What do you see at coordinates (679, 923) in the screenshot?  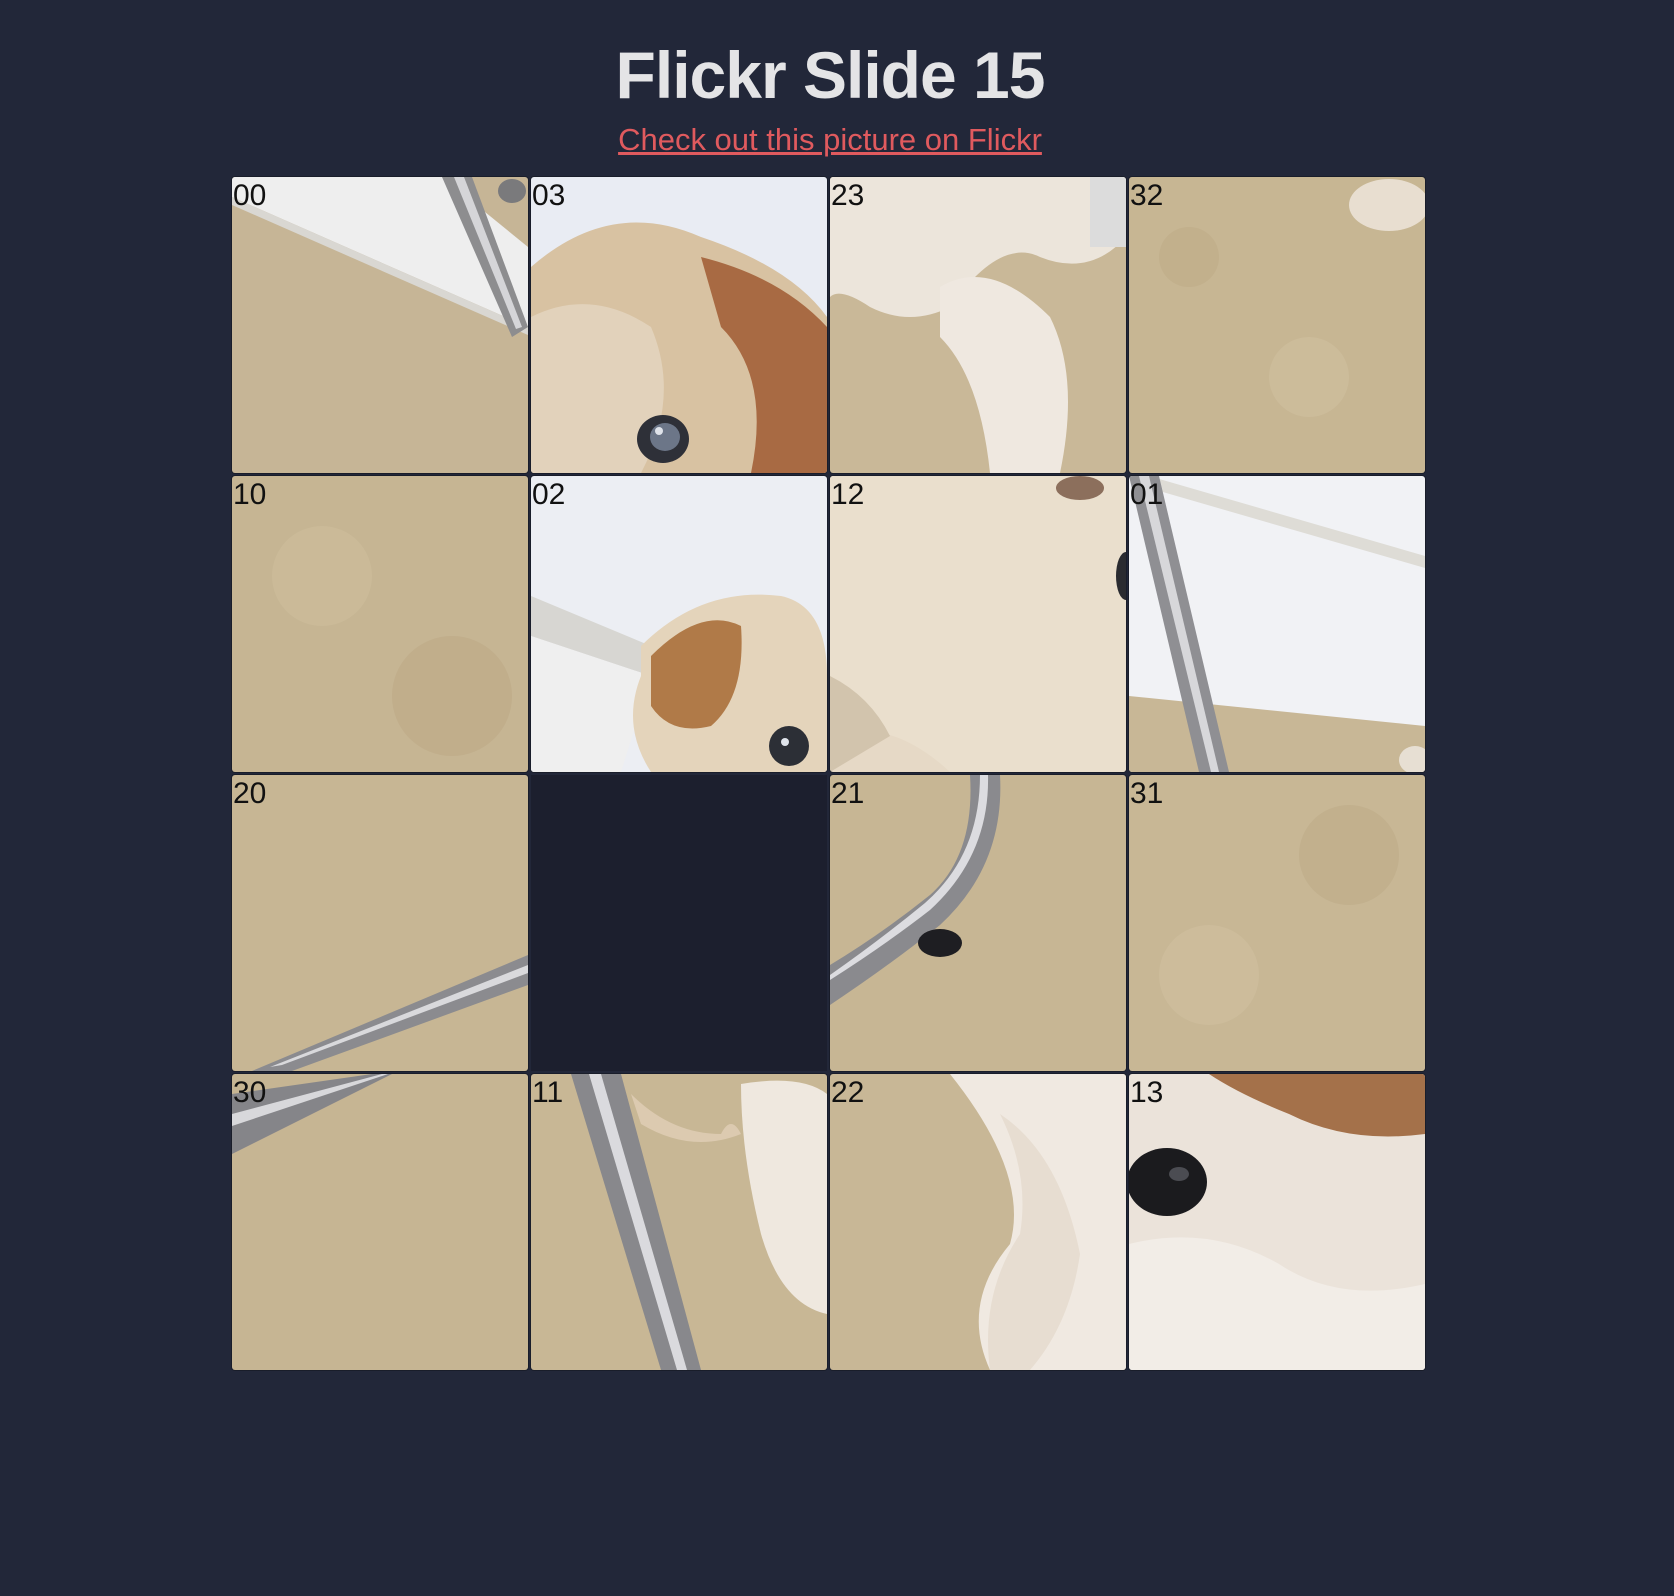 I see `empty-slot` at bounding box center [679, 923].